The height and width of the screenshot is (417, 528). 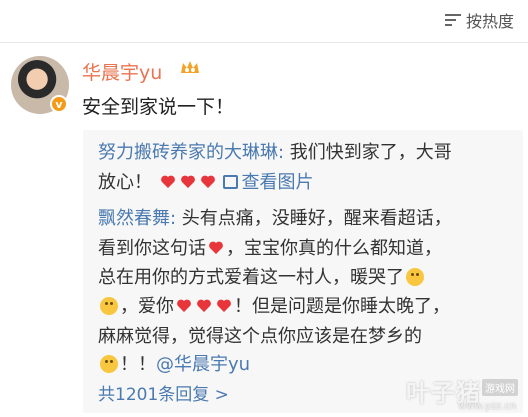 I want to click on sort-by-hot-button: 按热度, so click(x=479, y=20).